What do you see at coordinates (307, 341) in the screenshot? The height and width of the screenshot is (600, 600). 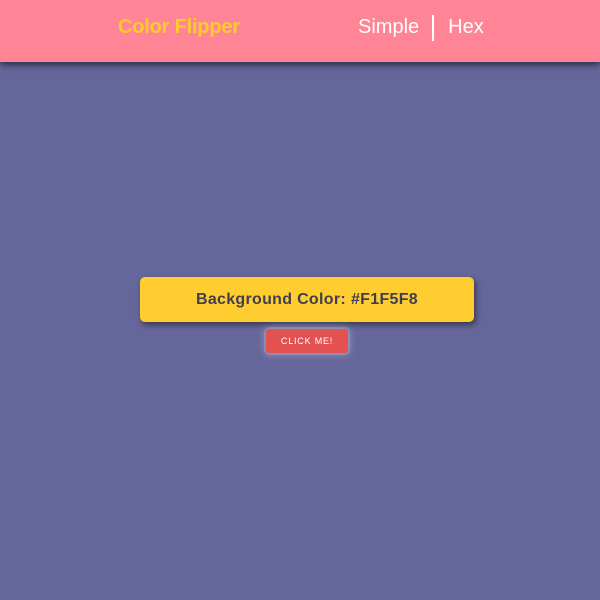 I see `click-me-button: CLICK ME!` at bounding box center [307, 341].